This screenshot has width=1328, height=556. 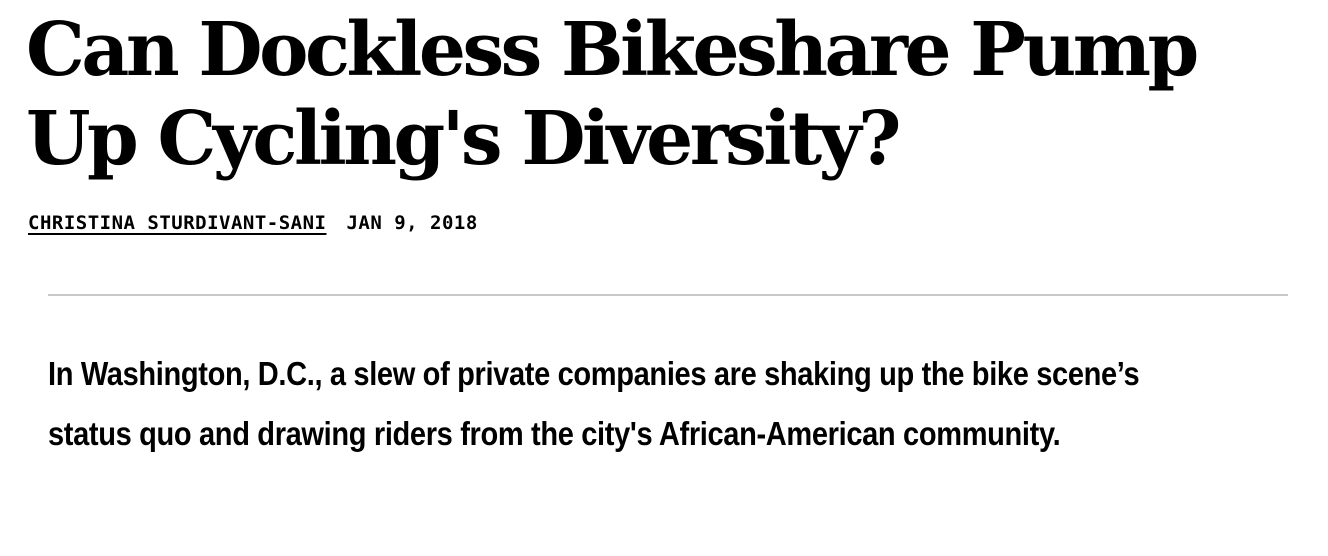 I want to click on divider, so click(x=668, y=295).